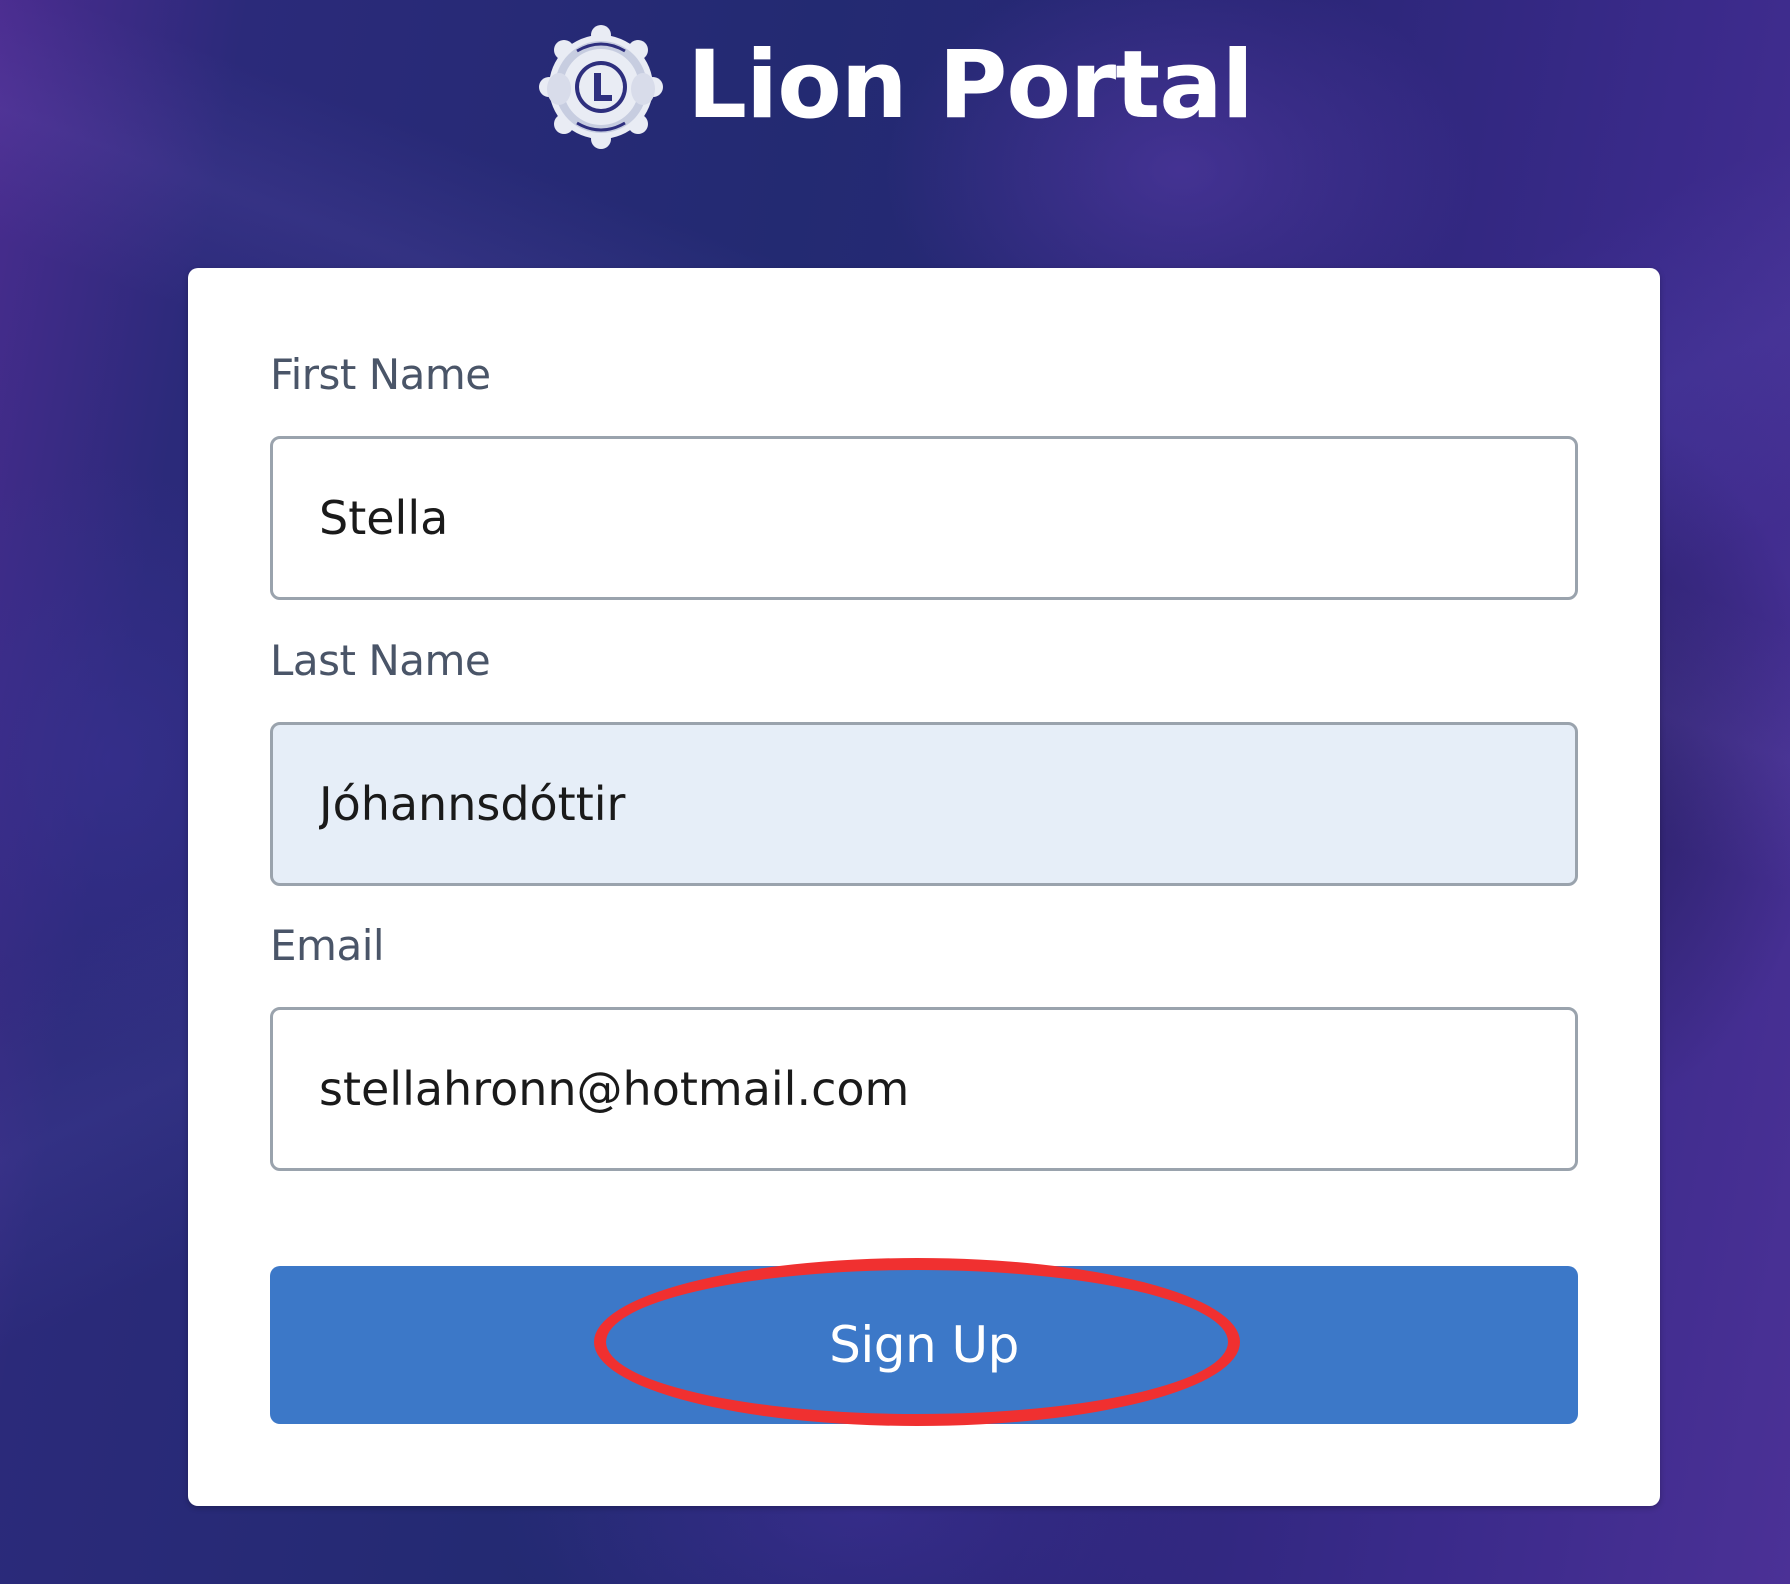 Image resolution: width=1790 pixels, height=1584 pixels. What do you see at coordinates (327, 945) in the screenshot?
I see `email-label: Email` at bounding box center [327, 945].